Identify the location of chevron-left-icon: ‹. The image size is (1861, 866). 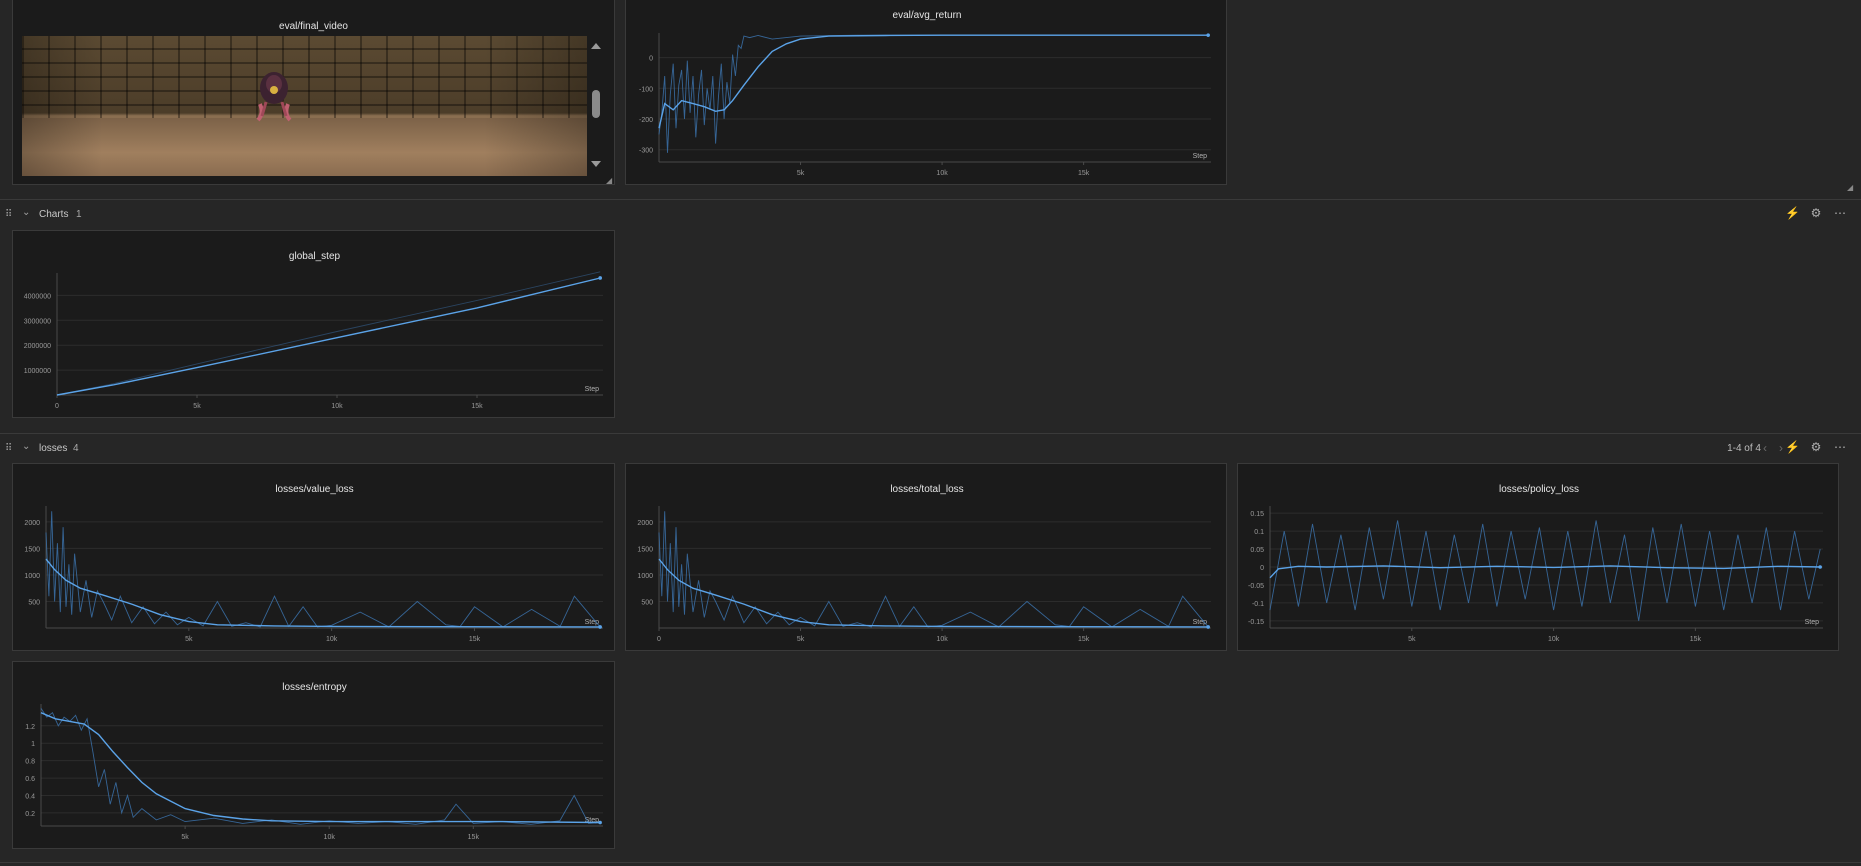
(1771, 448).